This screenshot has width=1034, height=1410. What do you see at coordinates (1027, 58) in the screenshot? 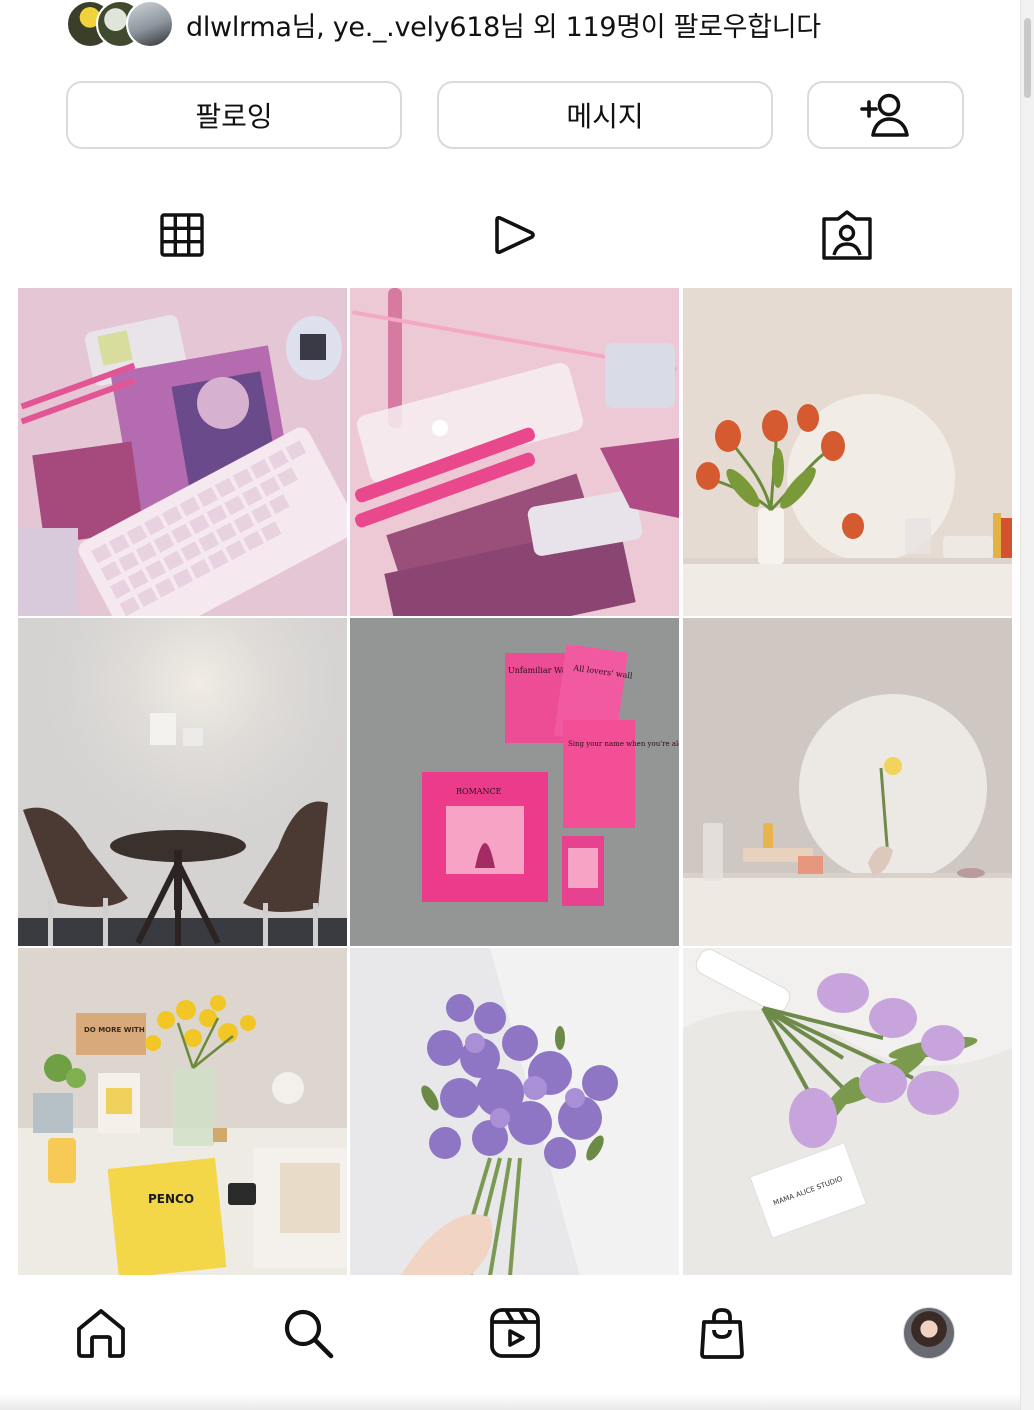
I see `scrollbar-thumb` at bounding box center [1027, 58].